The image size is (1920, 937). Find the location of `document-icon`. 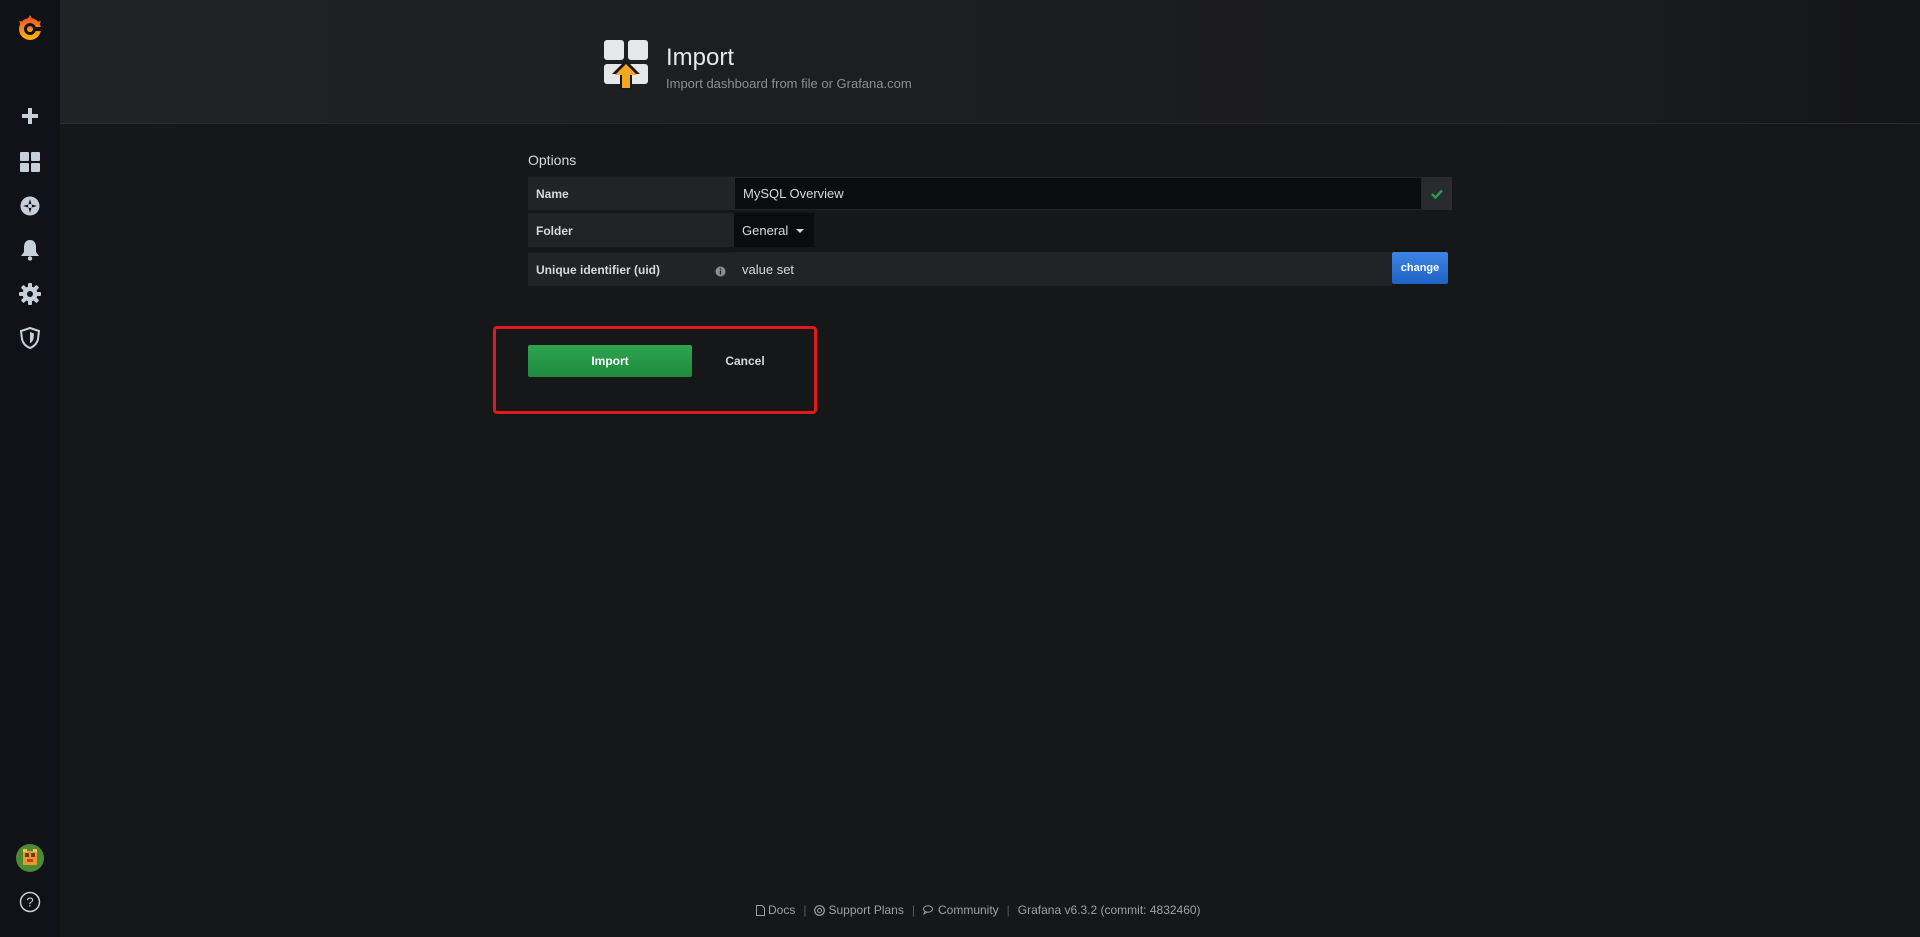

document-icon is located at coordinates (760, 910).